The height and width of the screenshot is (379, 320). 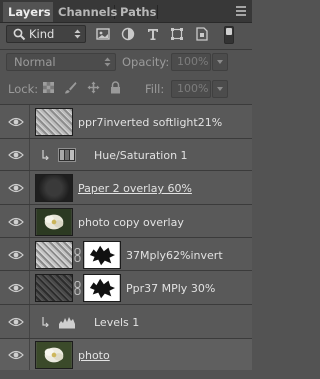 What do you see at coordinates (202, 34) in the screenshot?
I see `smart-object-filter-icon` at bounding box center [202, 34].